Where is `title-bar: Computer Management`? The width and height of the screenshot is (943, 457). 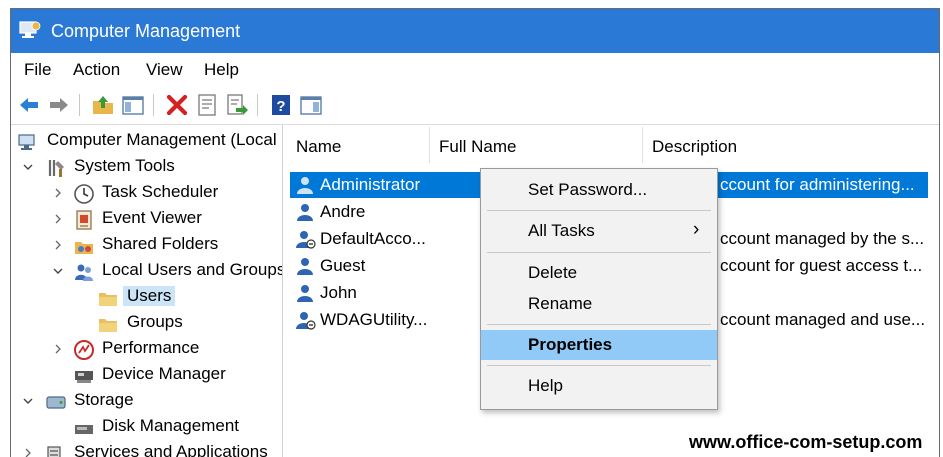
title-bar: Computer Management is located at coordinates (475, 31).